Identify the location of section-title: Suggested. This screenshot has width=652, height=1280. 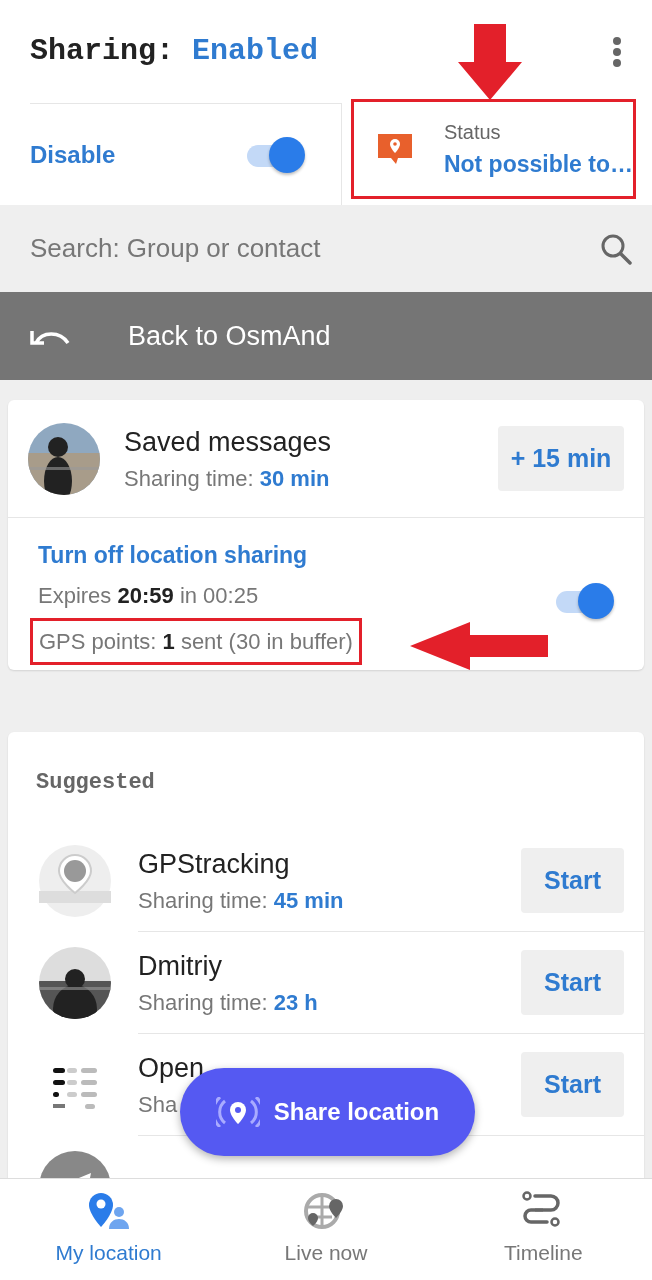
(95, 783).